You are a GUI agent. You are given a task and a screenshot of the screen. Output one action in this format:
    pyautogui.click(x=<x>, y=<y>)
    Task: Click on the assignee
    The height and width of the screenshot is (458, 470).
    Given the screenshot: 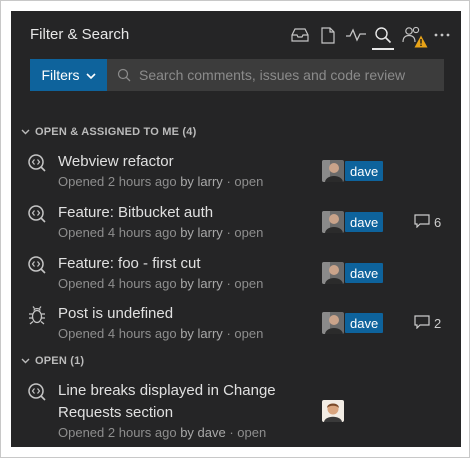 What is the action you would take?
    pyautogui.click(x=333, y=411)
    